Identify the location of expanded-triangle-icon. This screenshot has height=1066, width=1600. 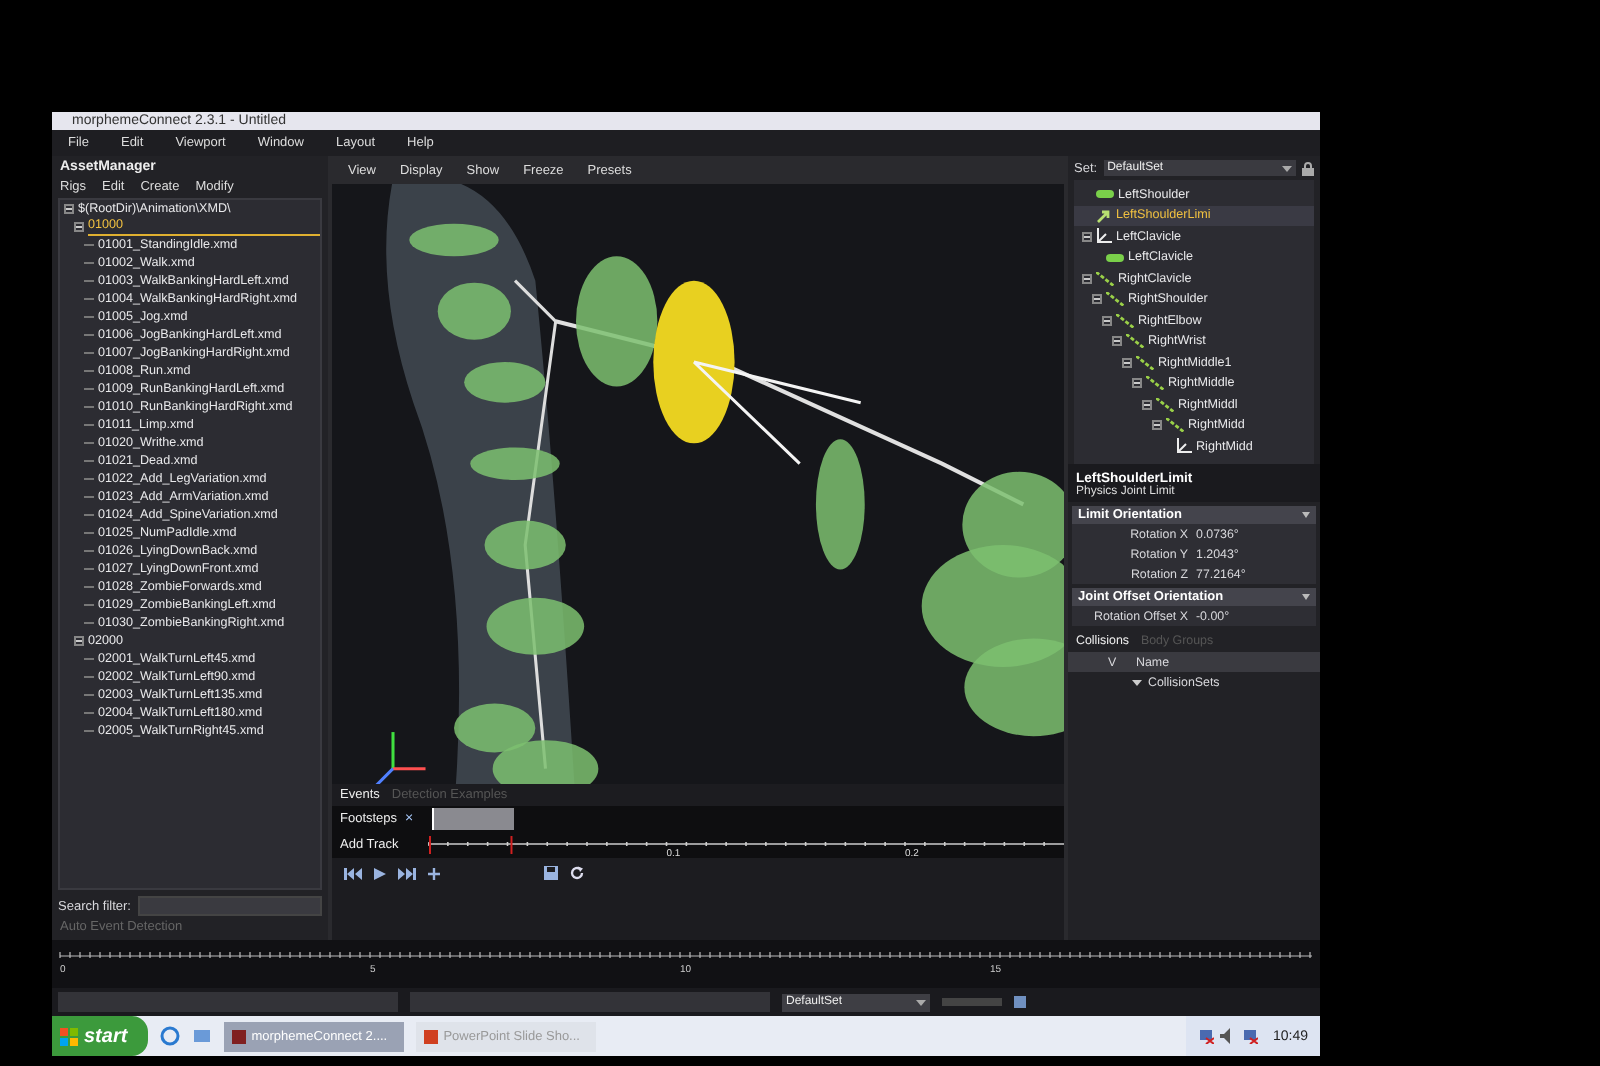
(1137, 683).